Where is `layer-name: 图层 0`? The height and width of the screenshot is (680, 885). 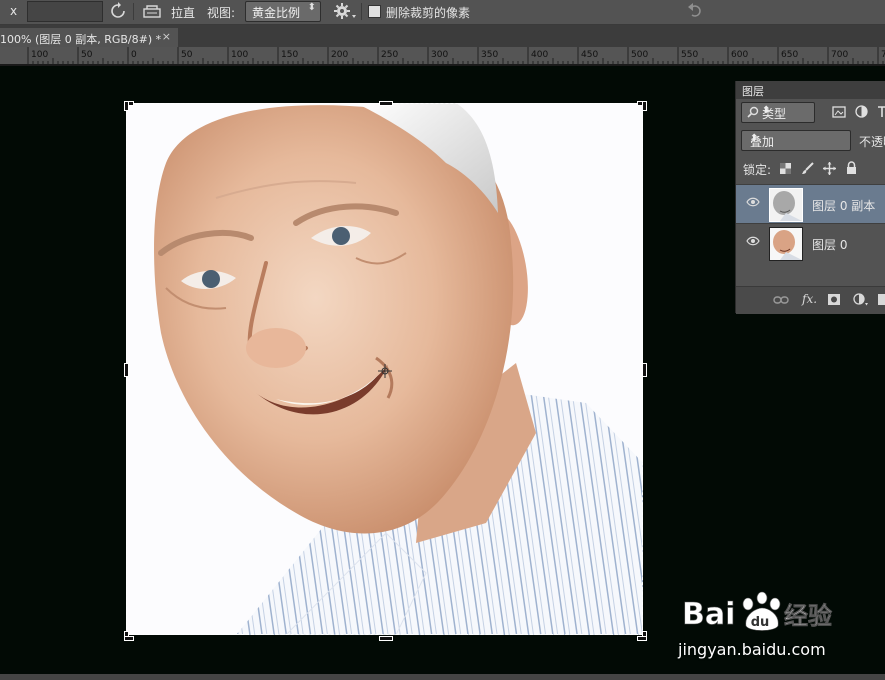
layer-name: 图层 0 is located at coordinates (829, 244).